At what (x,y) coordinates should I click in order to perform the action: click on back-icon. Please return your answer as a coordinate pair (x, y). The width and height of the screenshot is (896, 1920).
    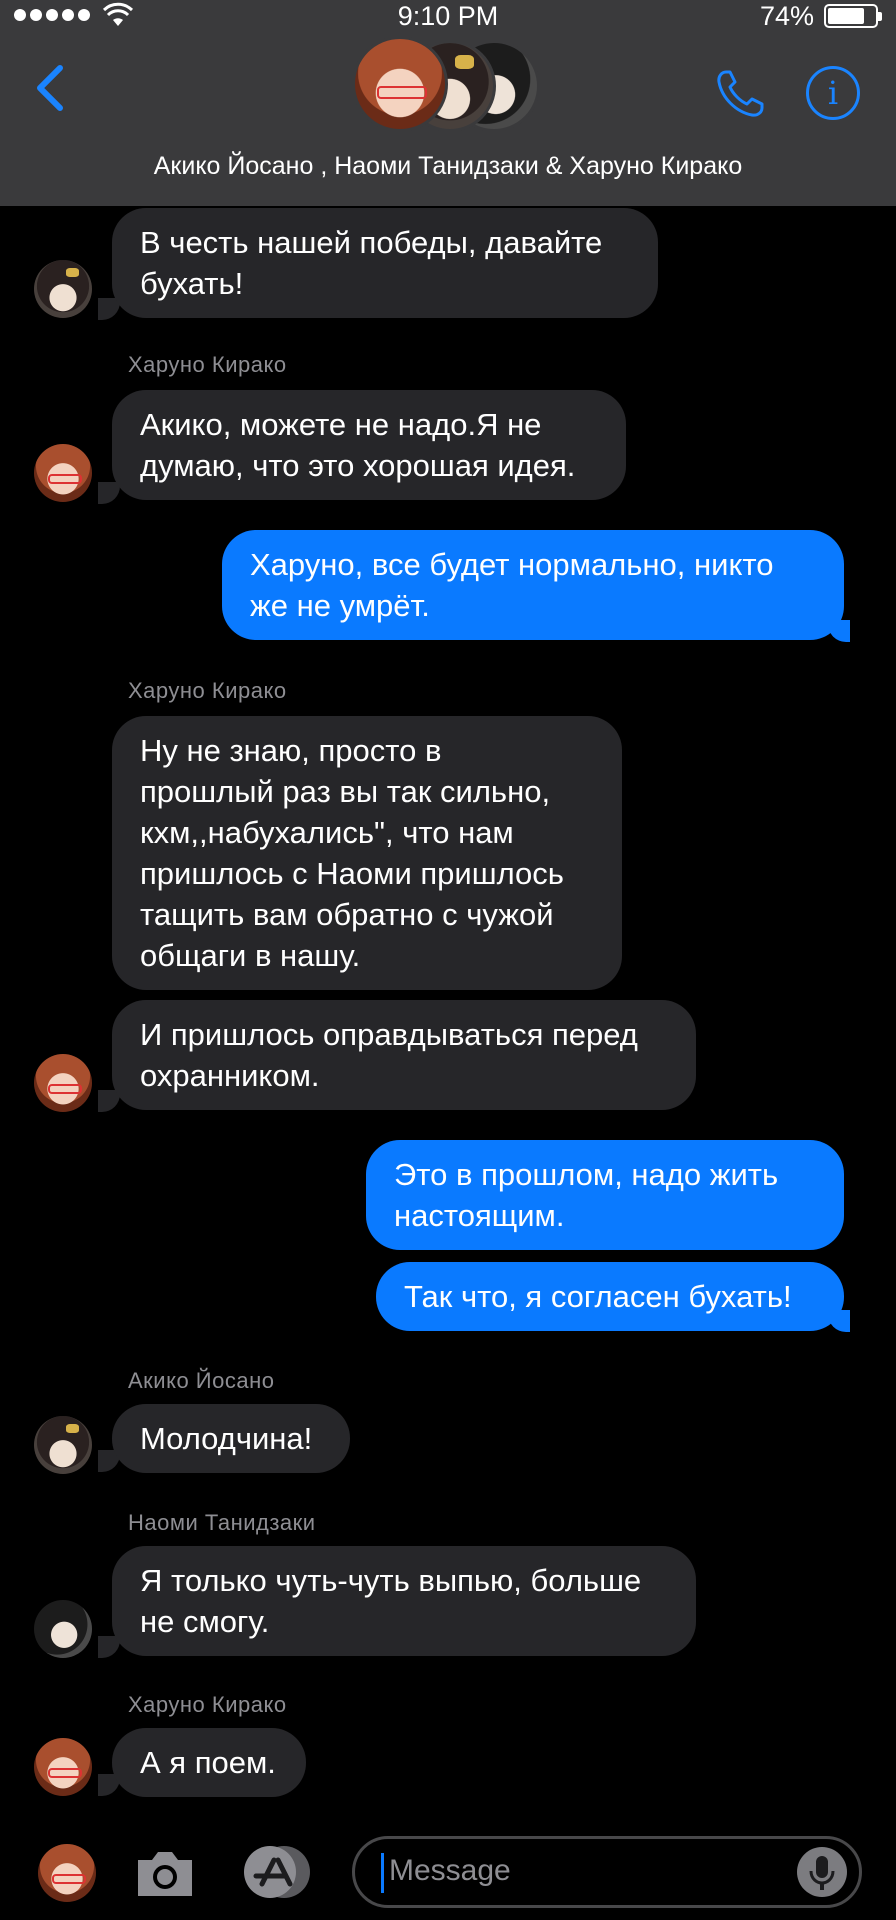
    Looking at the image, I should click on (50, 88).